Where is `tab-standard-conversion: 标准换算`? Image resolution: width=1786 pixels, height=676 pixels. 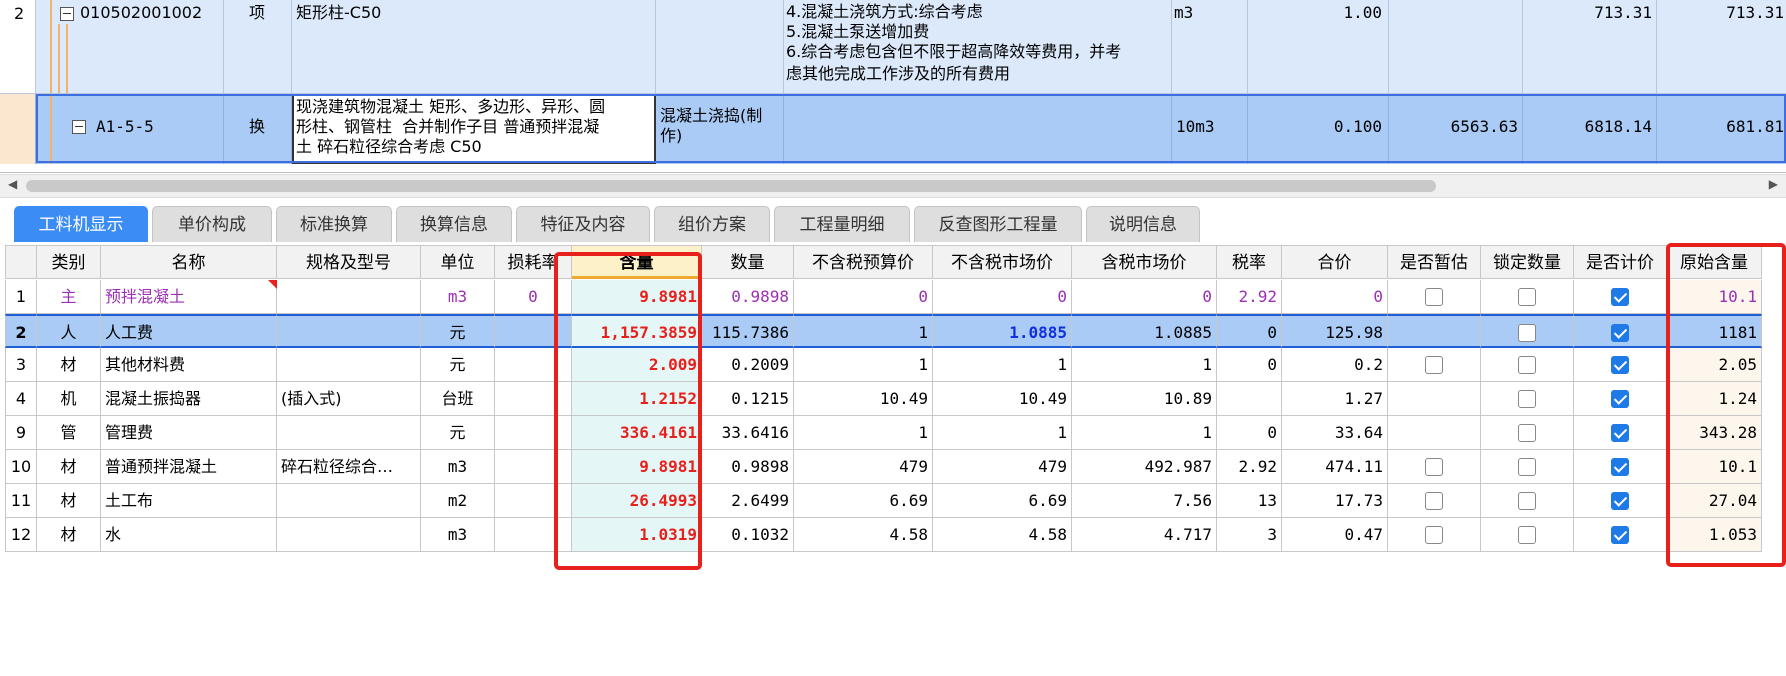
tab-standard-conversion: 标准换算 is located at coordinates (334, 224).